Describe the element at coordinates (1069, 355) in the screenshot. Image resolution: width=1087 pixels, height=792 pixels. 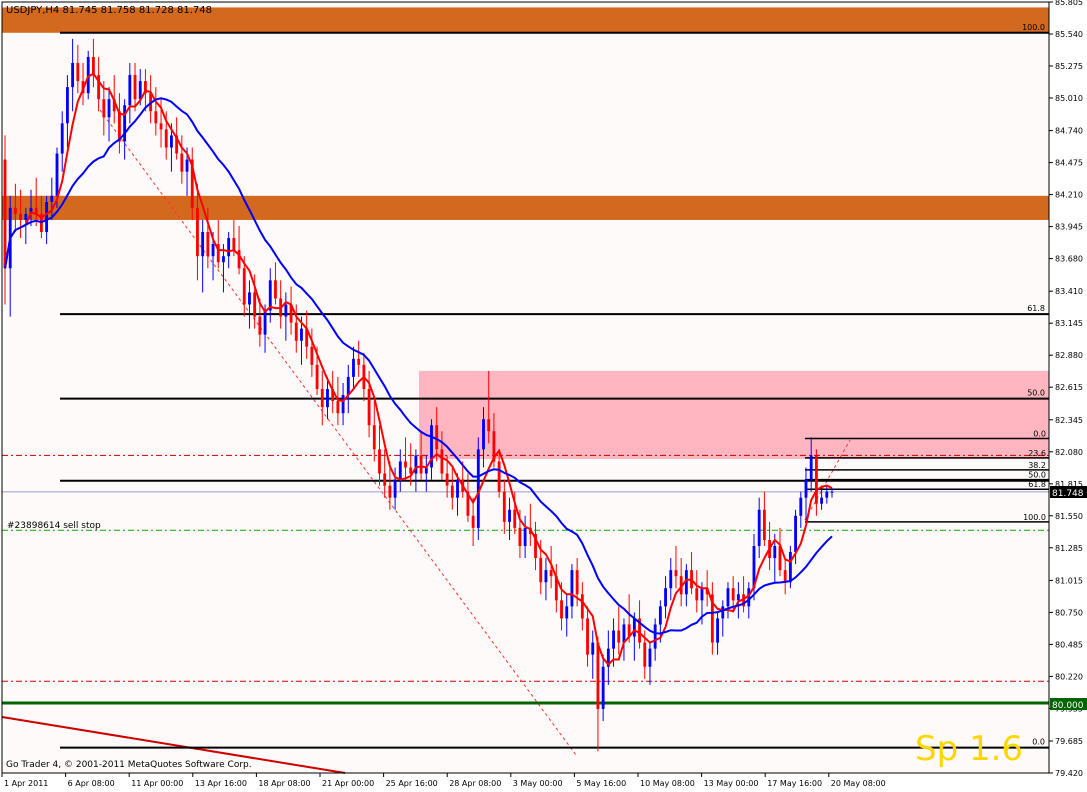
I see `y-tick-label: 82.880` at that location.